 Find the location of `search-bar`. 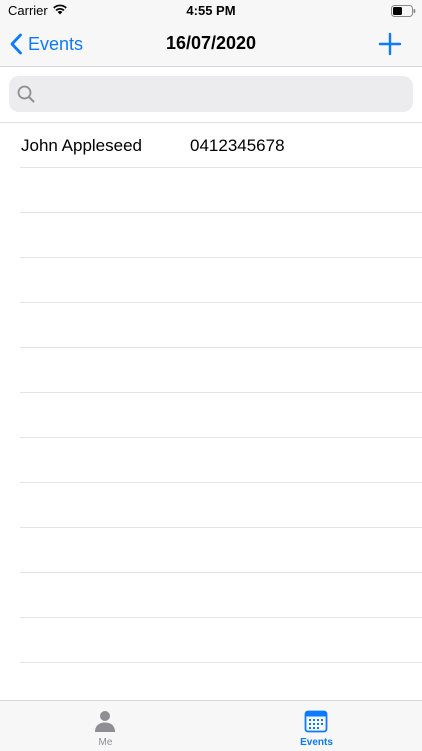

search-bar is located at coordinates (211, 95).